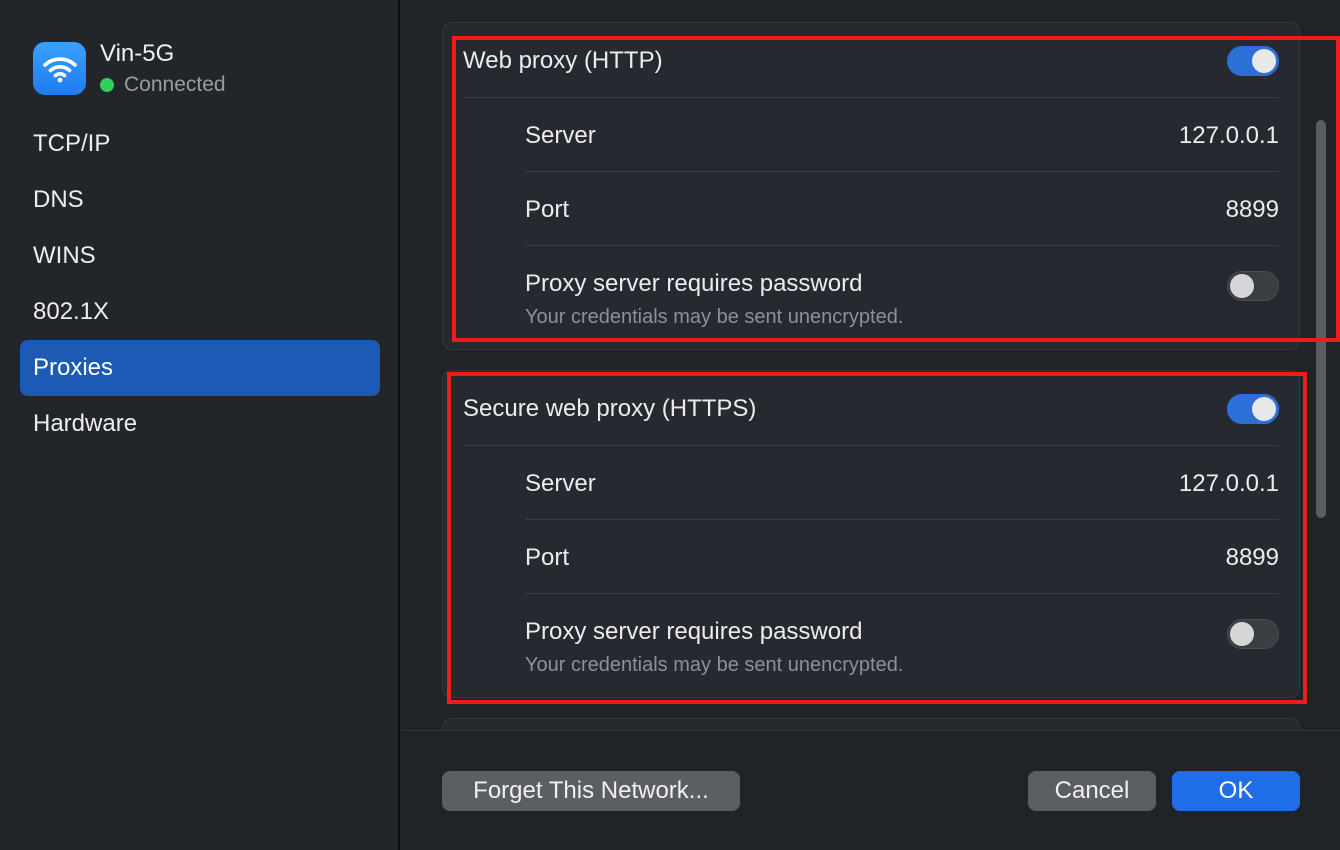  I want to click on footer: Forget This Network... Cancel OK, so click(871, 790).